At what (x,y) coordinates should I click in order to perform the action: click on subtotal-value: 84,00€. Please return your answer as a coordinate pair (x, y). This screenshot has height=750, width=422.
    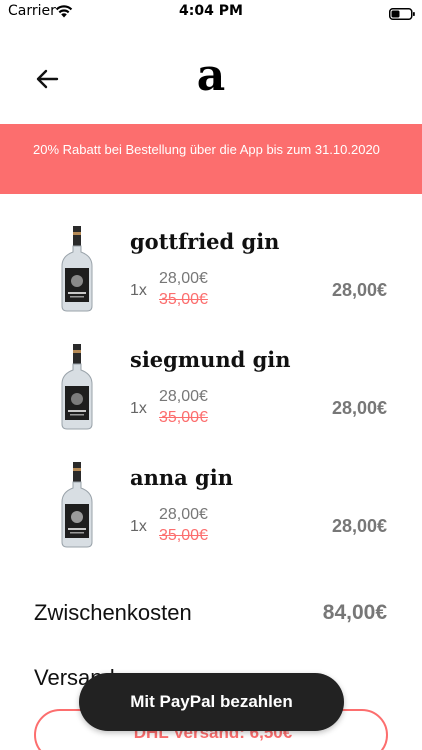
    Looking at the image, I should click on (354, 612).